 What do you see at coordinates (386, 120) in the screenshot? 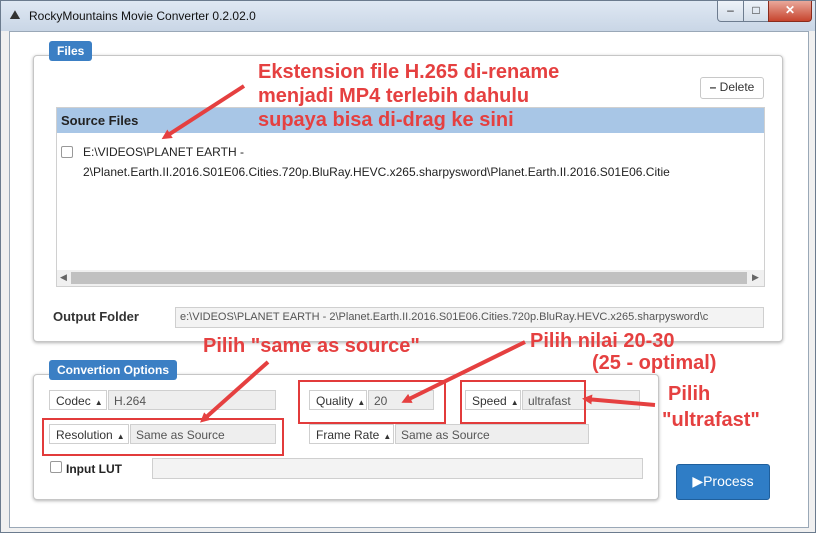
I see `drag-note-line3: supaya bisa di-drag ke sini` at bounding box center [386, 120].